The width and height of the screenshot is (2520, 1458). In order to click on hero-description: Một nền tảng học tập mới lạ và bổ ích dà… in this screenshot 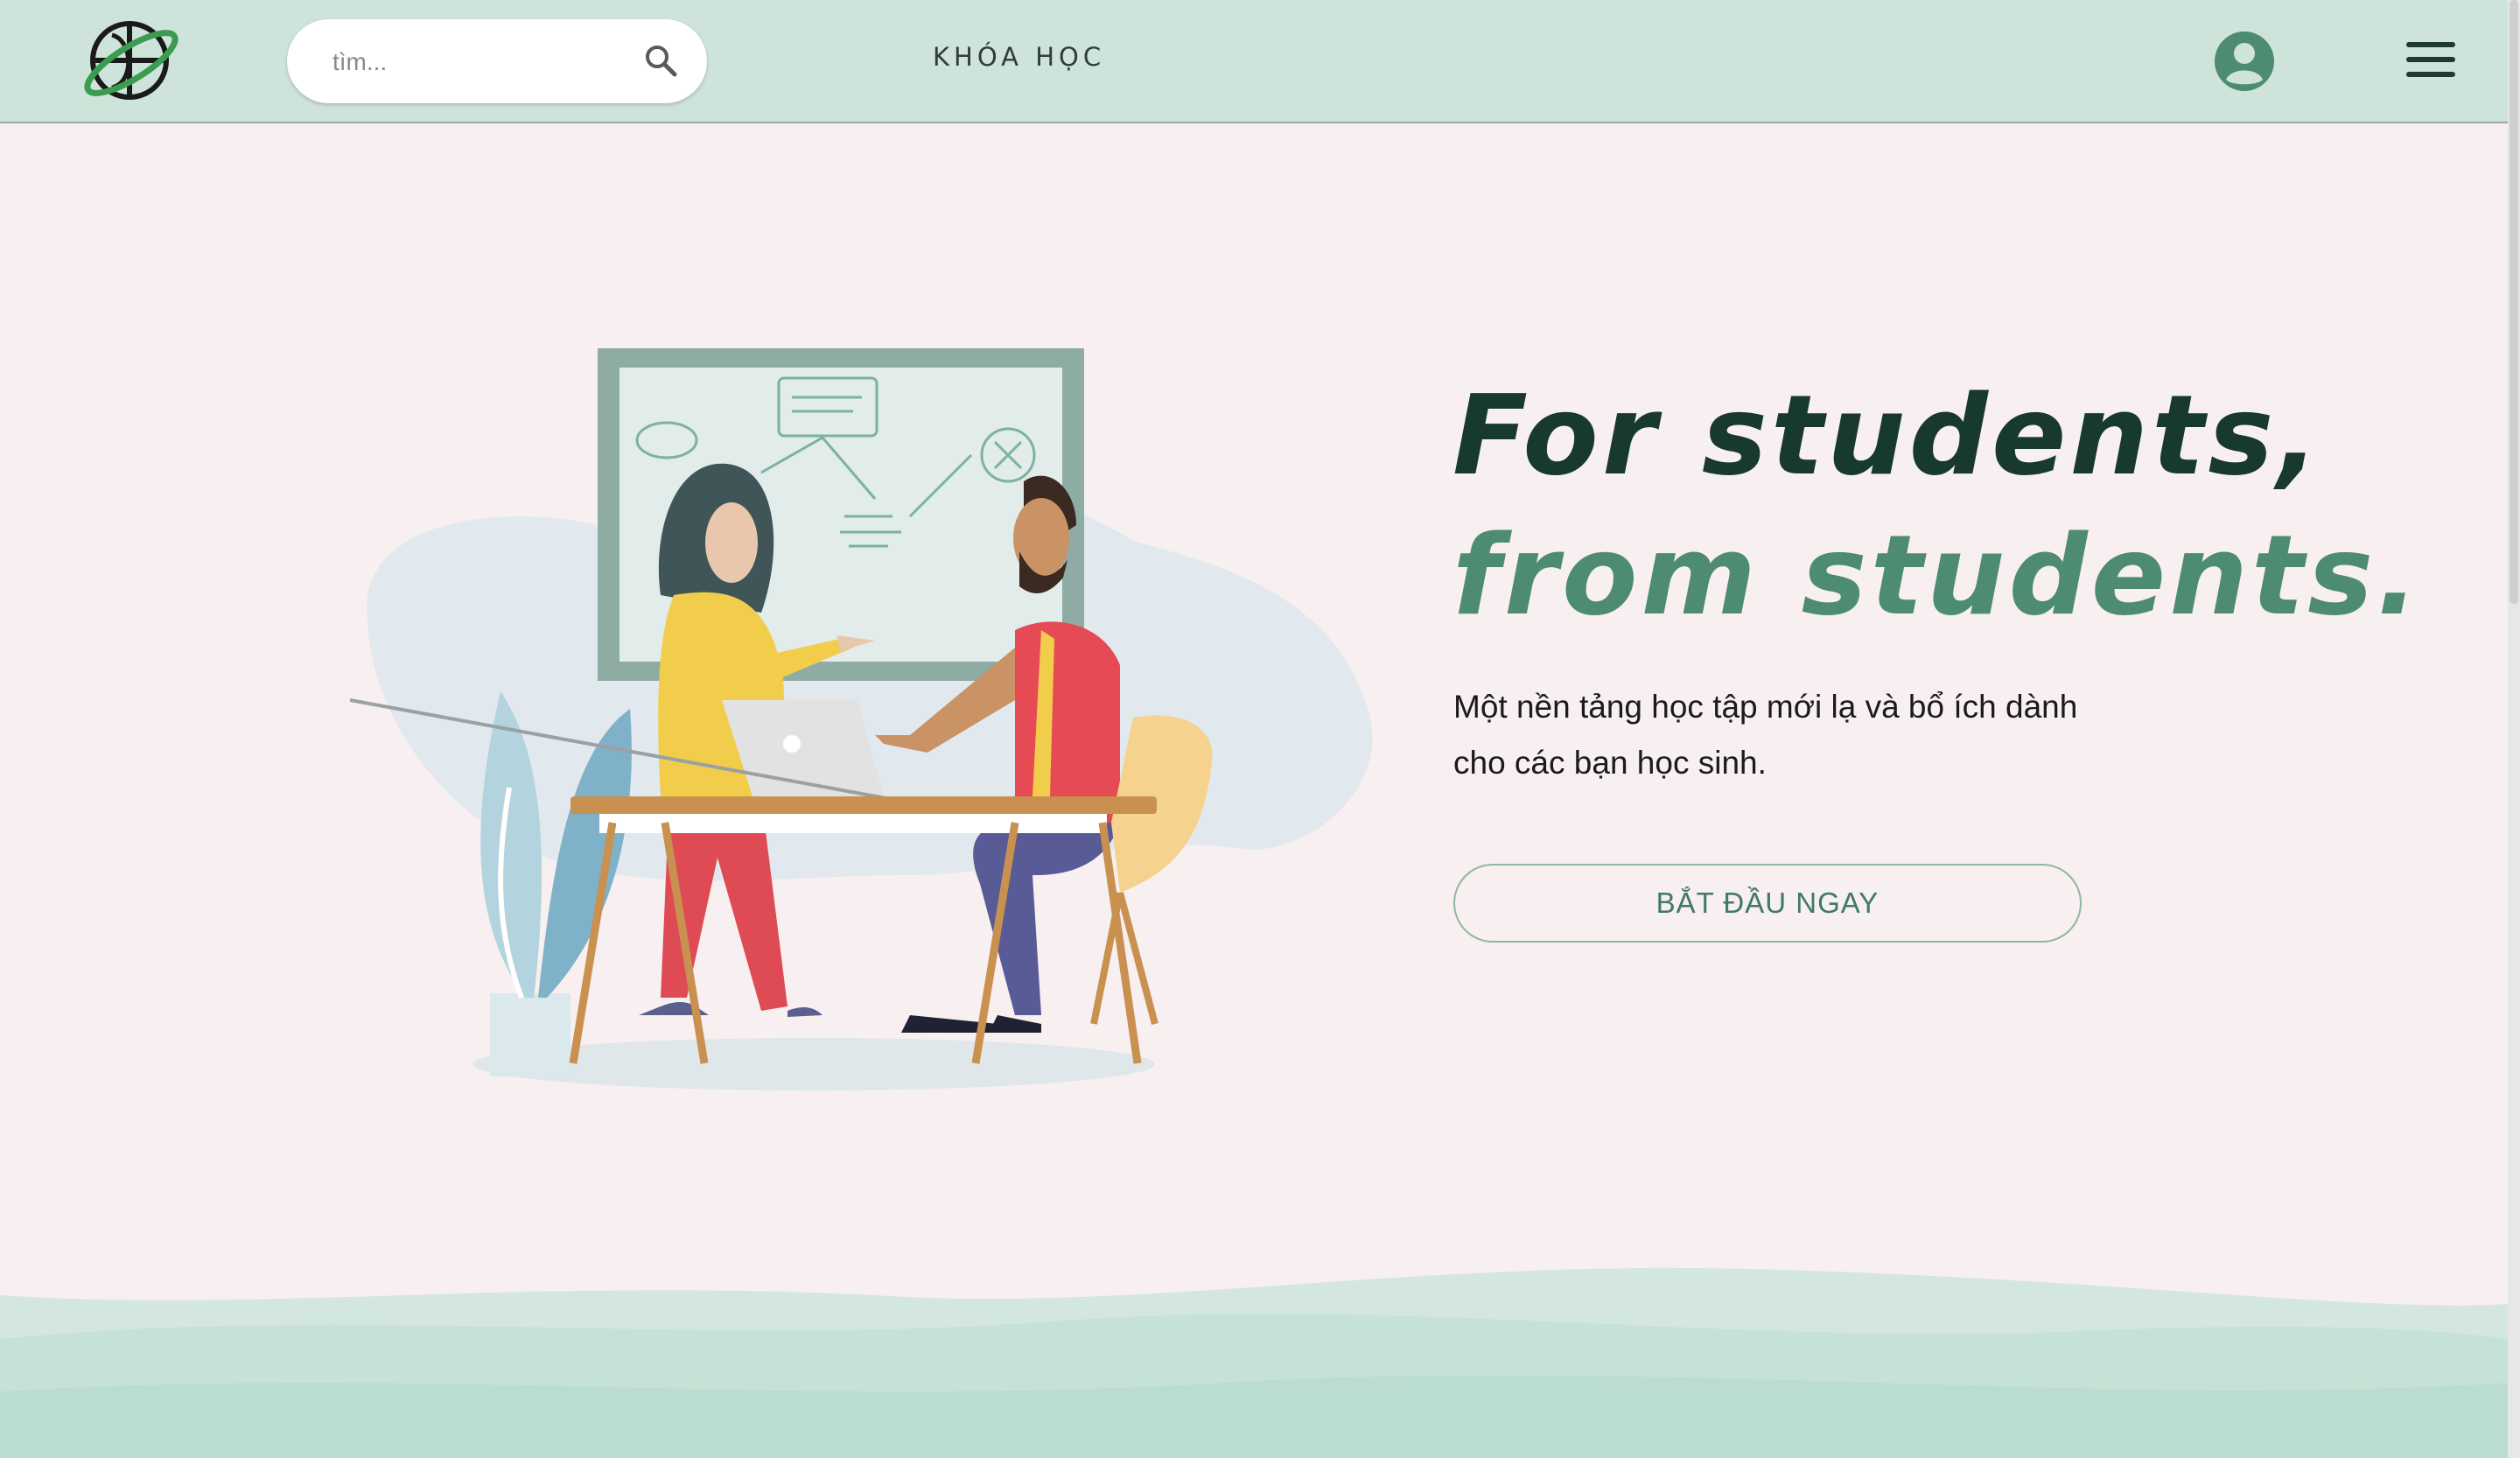, I will do `click(1765, 735)`.